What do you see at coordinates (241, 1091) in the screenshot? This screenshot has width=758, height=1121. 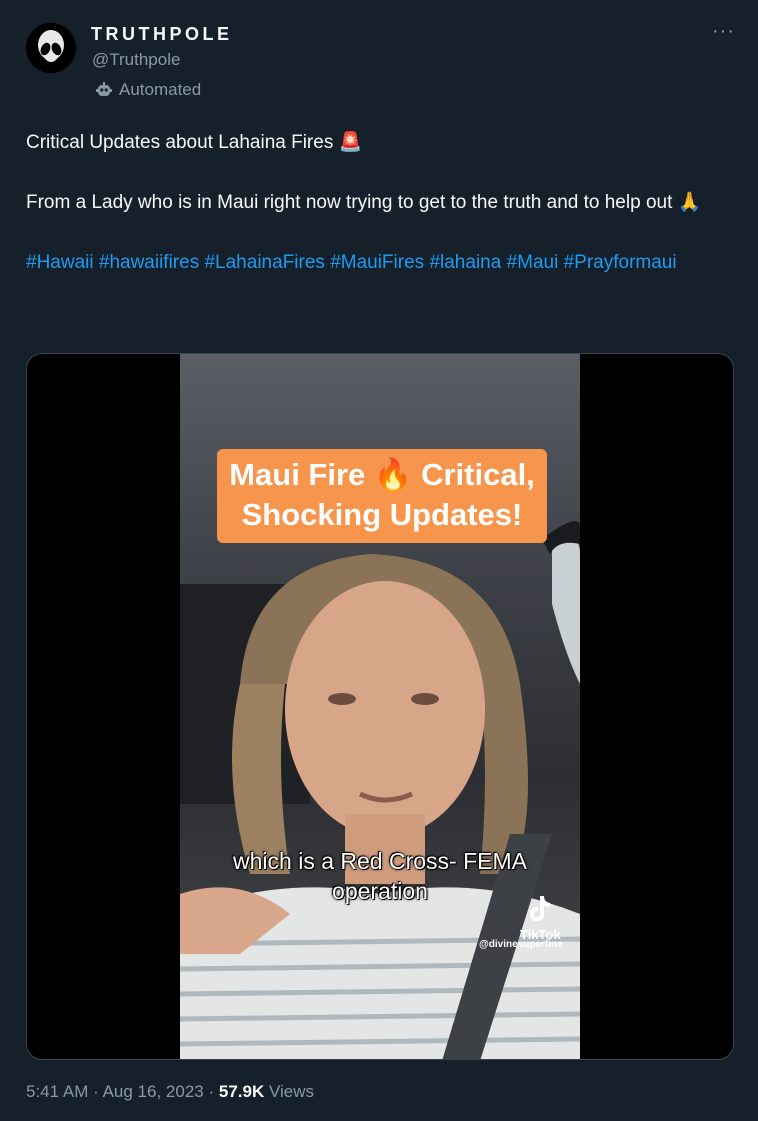 I see `views-count: 57.9K` at bounding box center [241, 1091].